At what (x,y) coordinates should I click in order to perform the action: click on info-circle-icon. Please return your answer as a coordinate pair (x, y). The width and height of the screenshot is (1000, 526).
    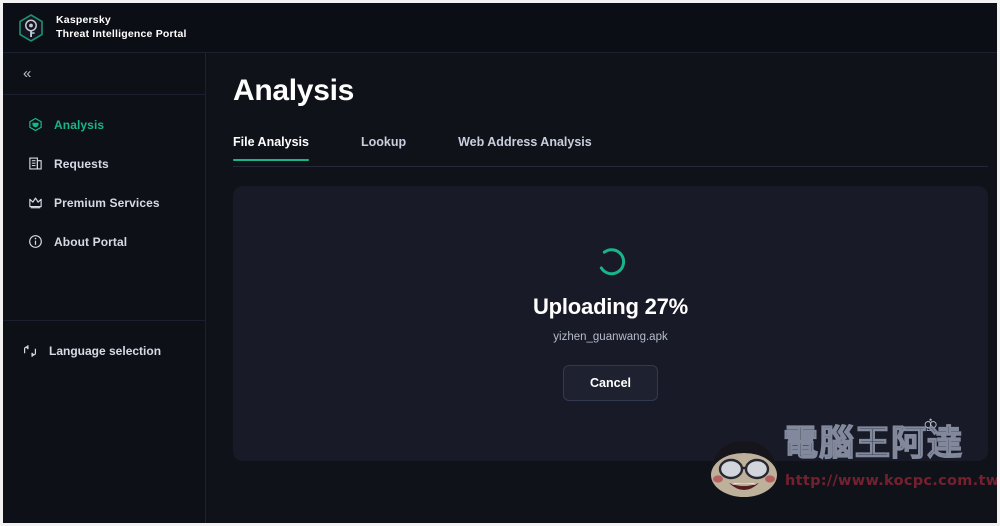
    Looking at the image, I should click on (35, 241).